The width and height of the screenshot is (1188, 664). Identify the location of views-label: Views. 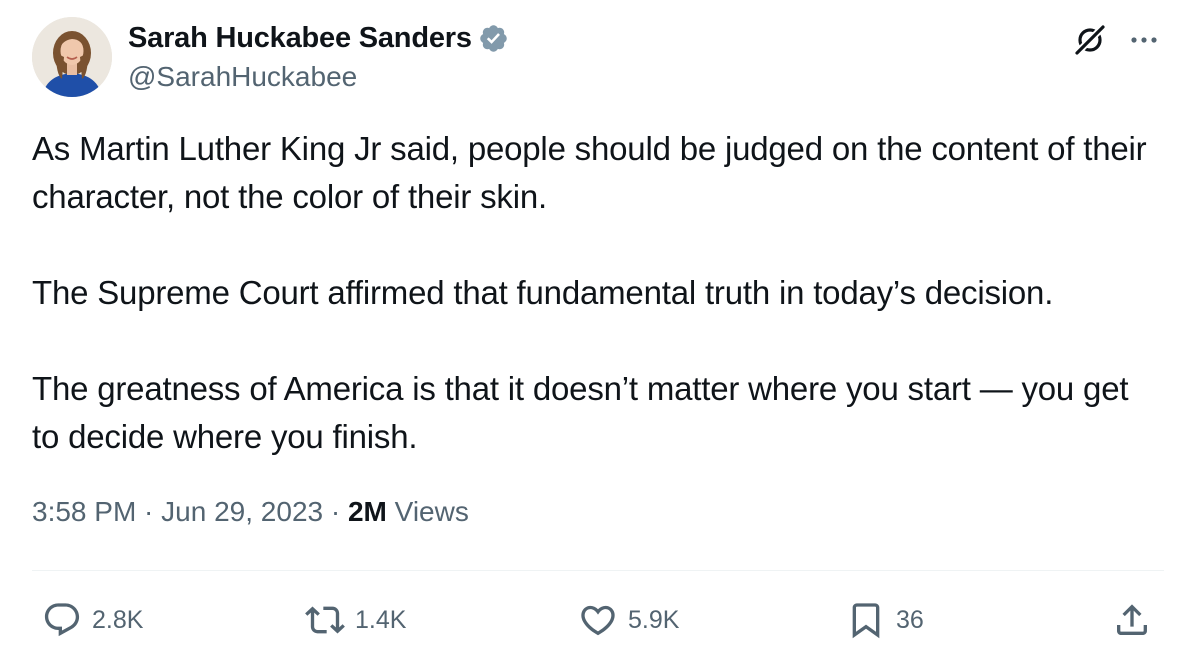
(427, 511).